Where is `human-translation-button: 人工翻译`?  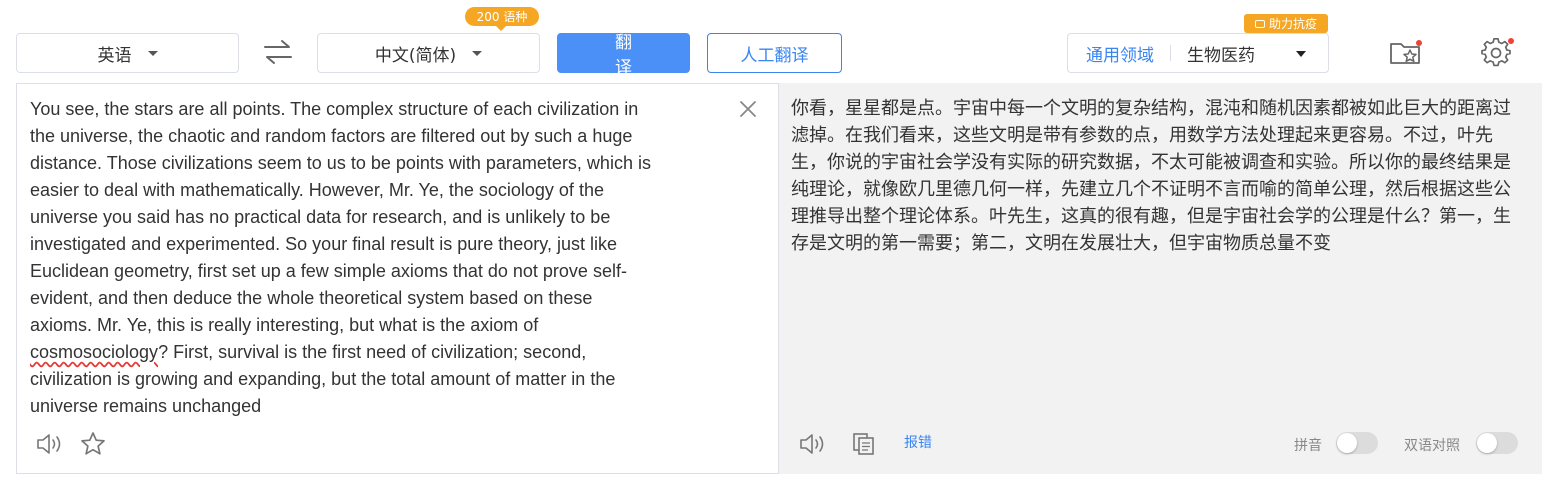 human-translation-button: 人工翻译 is located at coordinates (774, 53).